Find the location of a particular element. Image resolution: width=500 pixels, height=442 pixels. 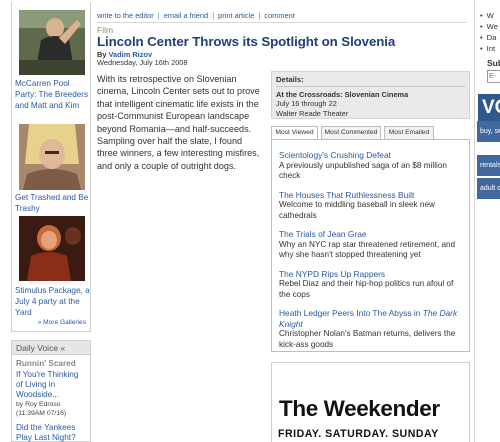

daily-voice-time: (11:39AM 07/16) is located at coordinates (41, 413).